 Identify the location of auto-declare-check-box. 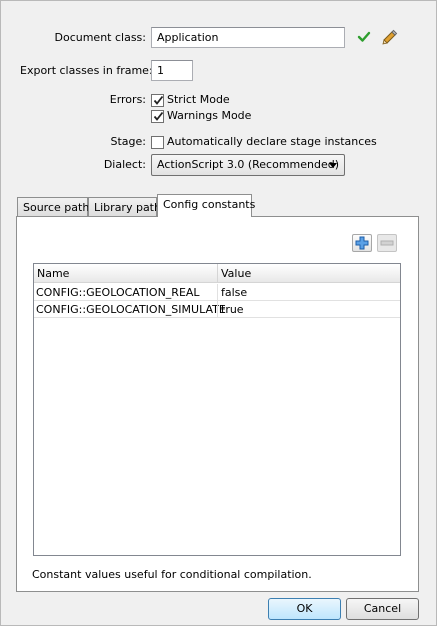
(157, 142).